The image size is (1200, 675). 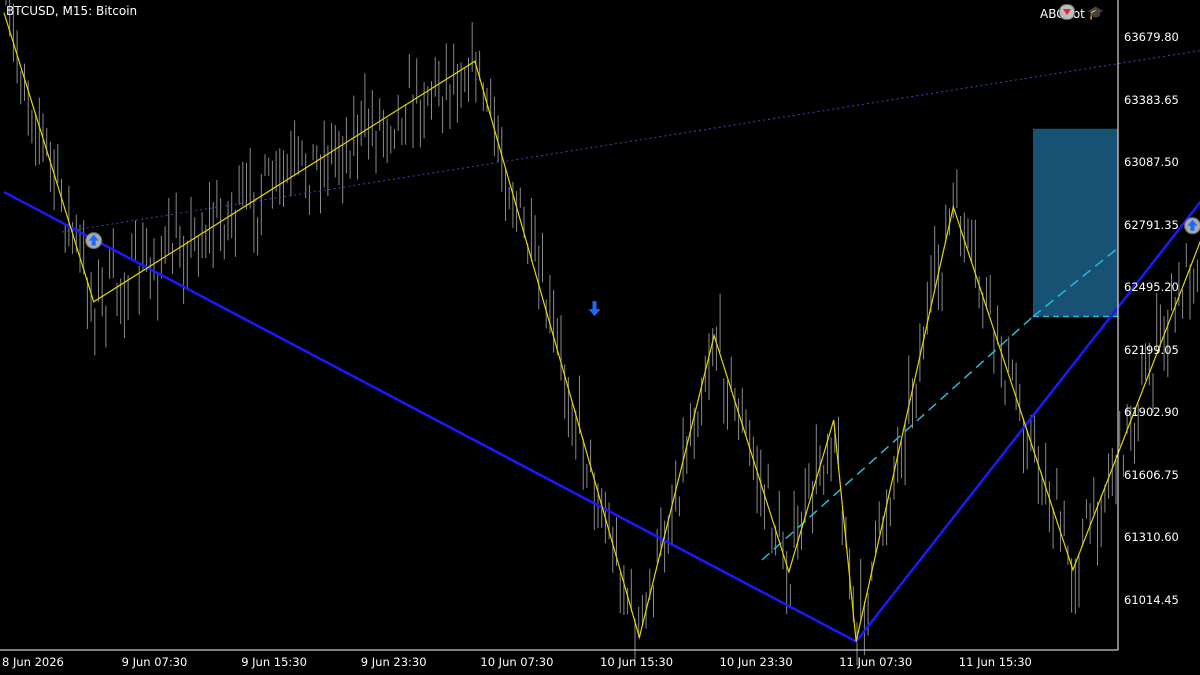 What do you see at coordinates (1151, 349) in the screenshot?
I see `y-tick-label: 62199.05` at bounding box center [1151, 349].